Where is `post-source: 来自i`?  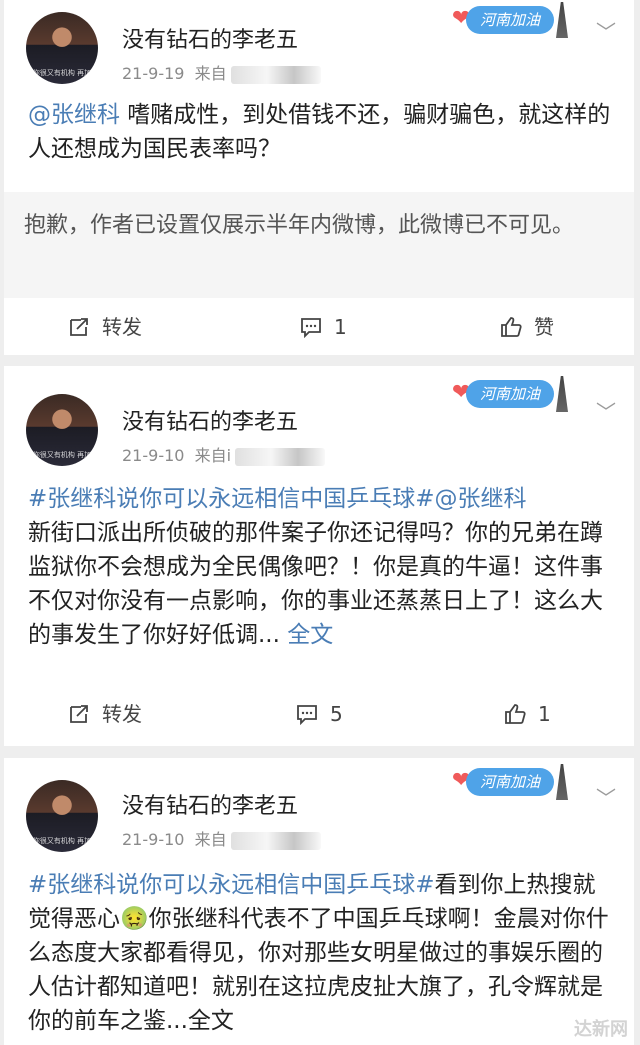 post-source: 来自i is located at coordinates (213, 455).